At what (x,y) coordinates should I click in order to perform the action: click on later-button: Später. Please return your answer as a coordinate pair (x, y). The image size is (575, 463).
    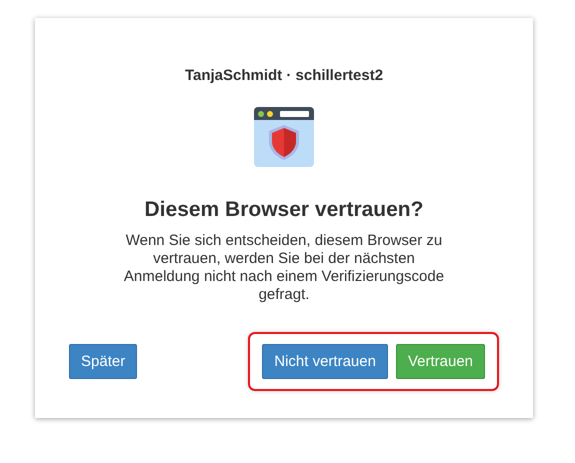
    Looking at the image, I should click on (103, 361).